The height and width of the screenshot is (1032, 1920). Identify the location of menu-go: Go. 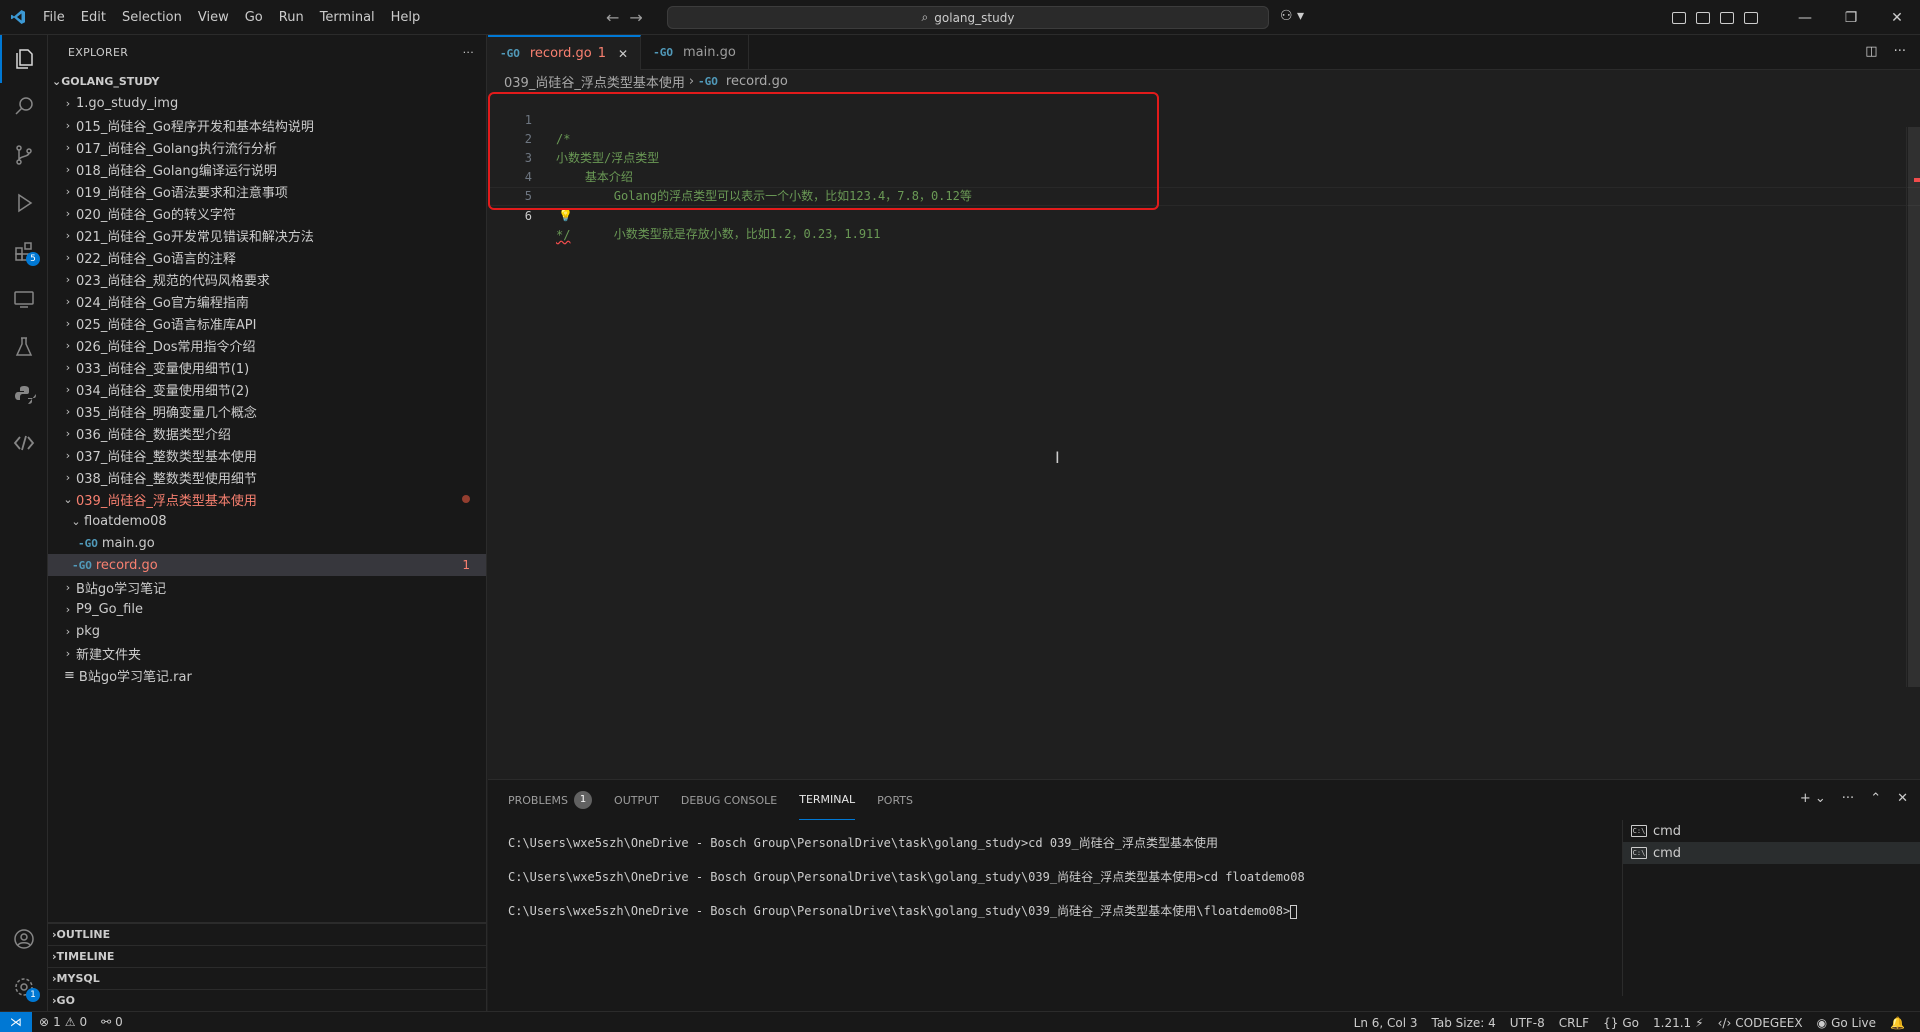
(254, 17).